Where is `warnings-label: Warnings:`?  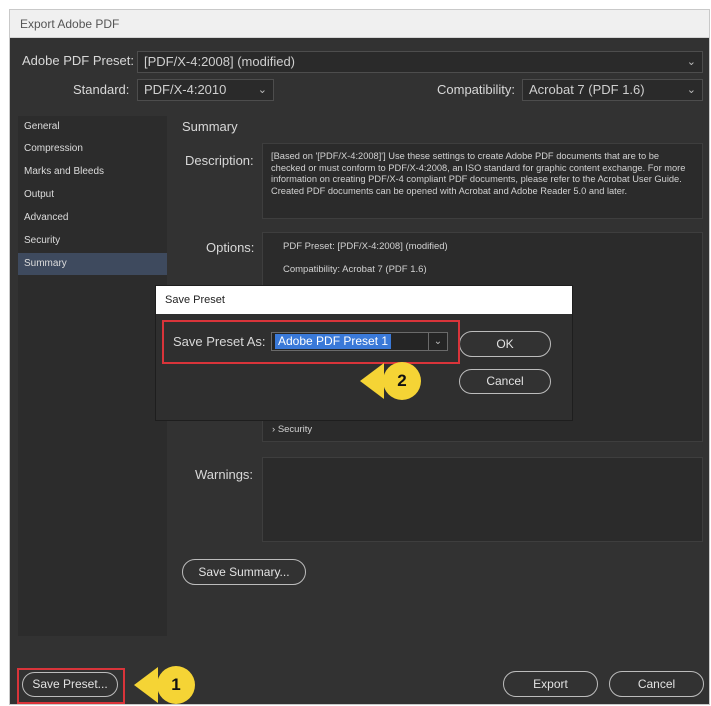
warnings-label: Warnings: is located at coordinates (224, 474).